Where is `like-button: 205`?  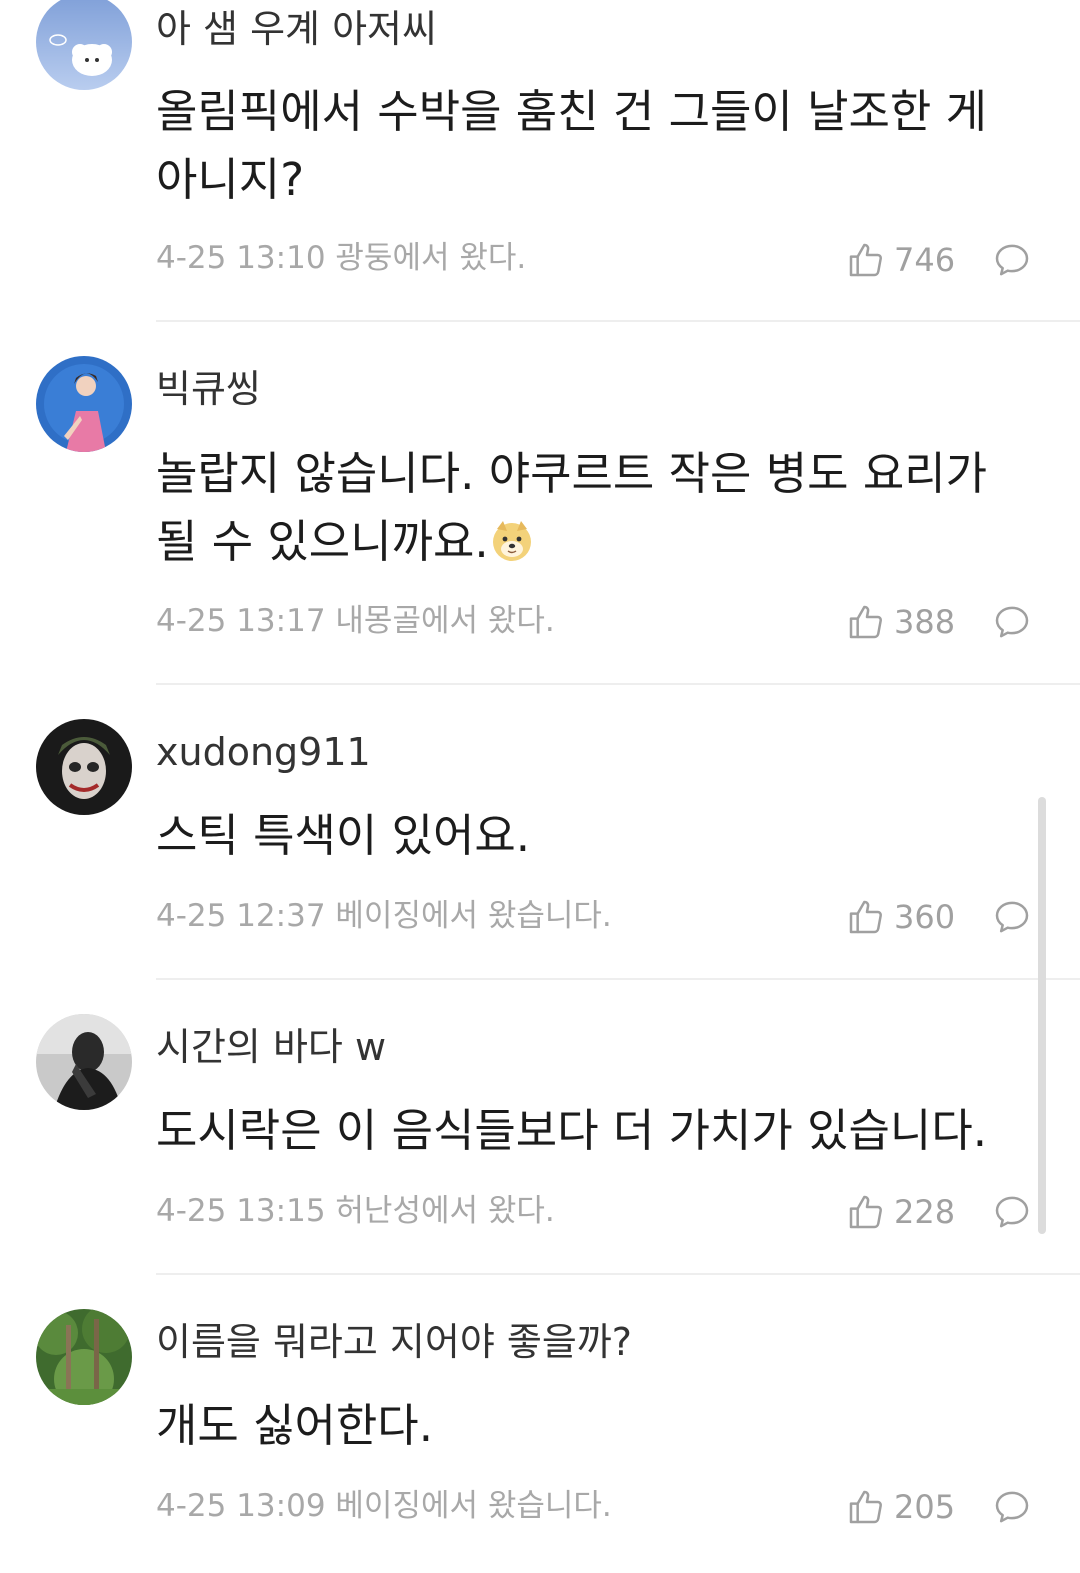
like-button: 205 is located at coordinates (900, 1507).